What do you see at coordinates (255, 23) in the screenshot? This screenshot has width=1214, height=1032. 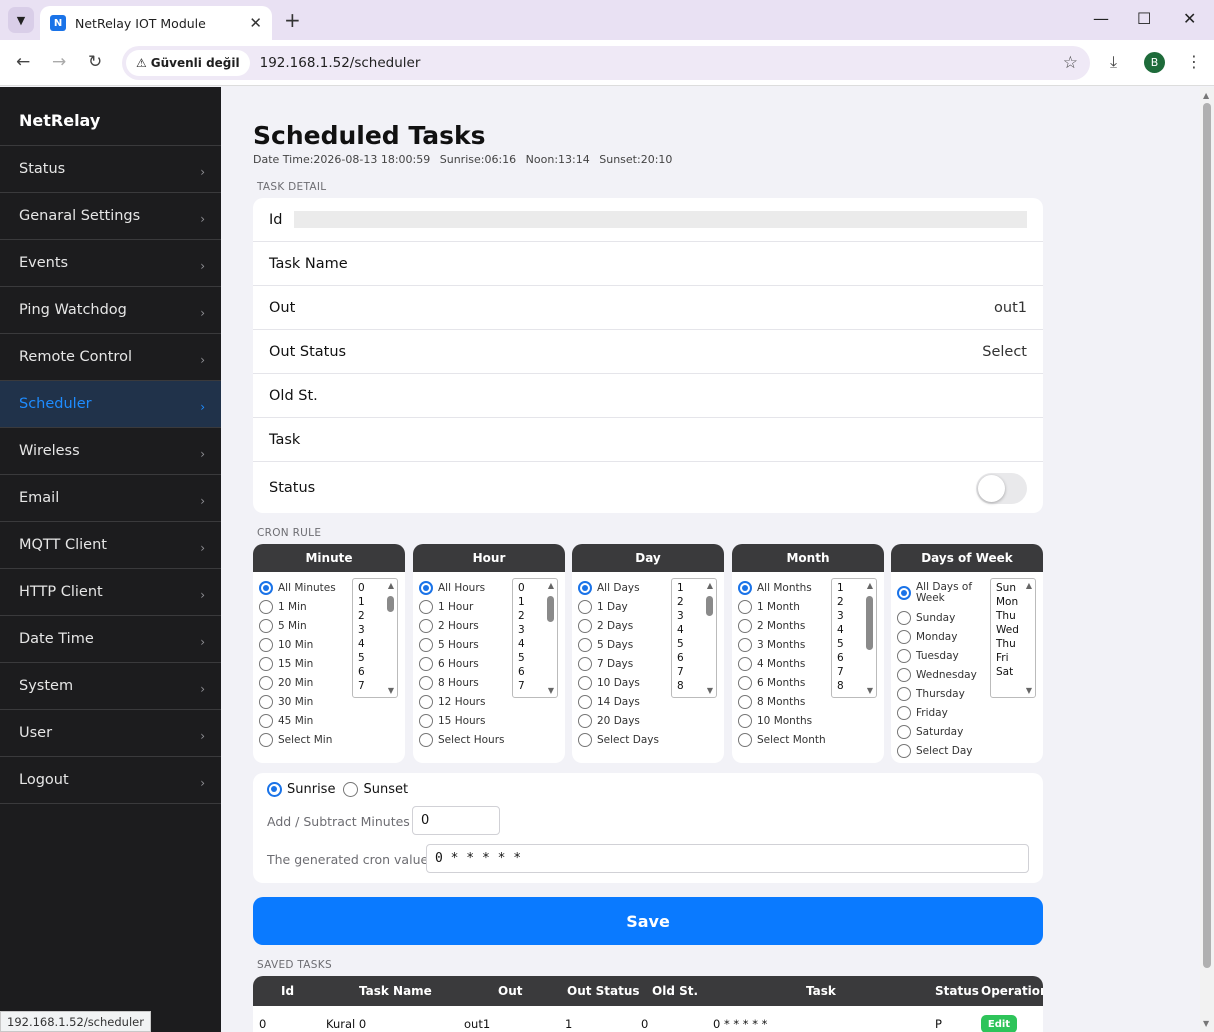 I see `close-tab-icon: ✕` at bounding box center [255, 23].